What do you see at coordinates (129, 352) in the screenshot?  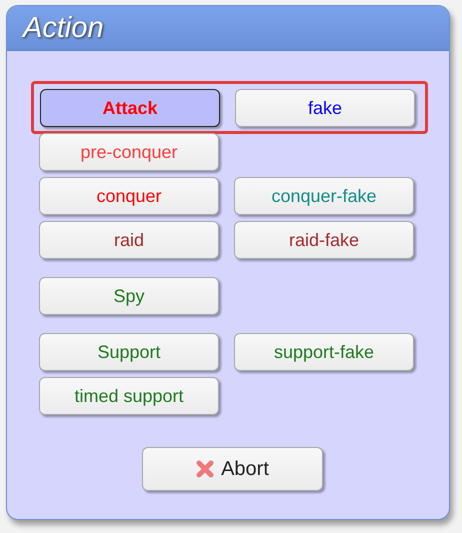 I see `action-button: Support` at bounding box center [129, 352].